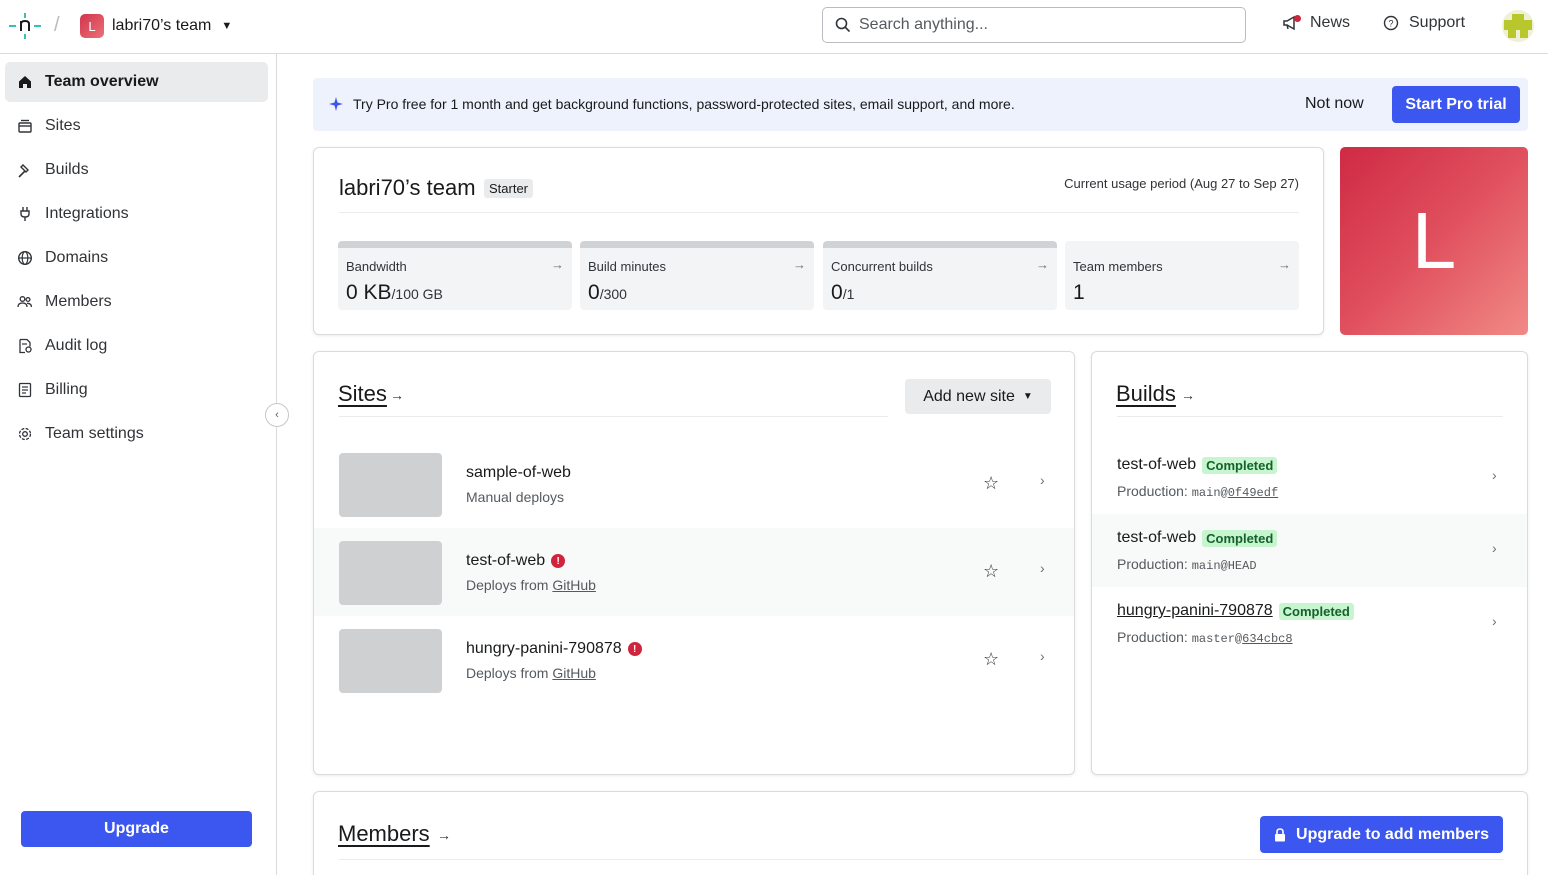 The image size is (1548, 875). What do you see at coordinates (515, 497) in the screenshot?
I see `site-deploy-info: Manual deploys` at bounding box center [515, 497].